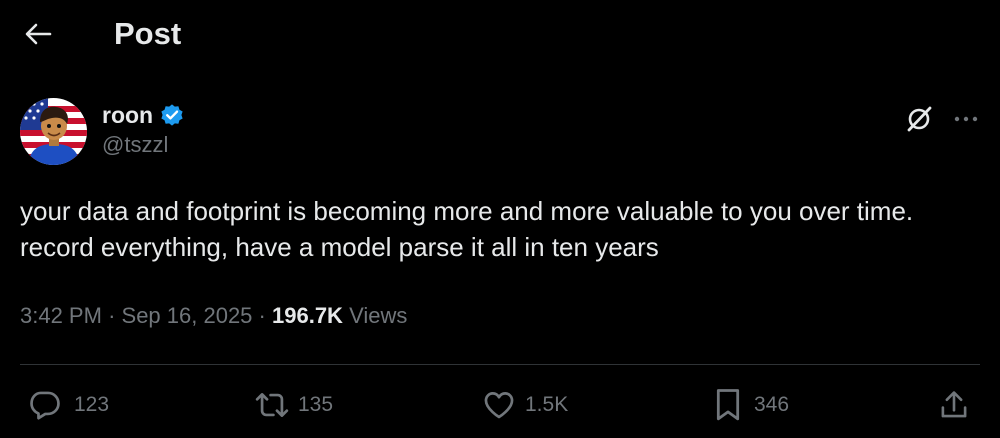 Image resolution: width=1000 pixels, height=438 pixels. What do you see at coordinates (68, 405) in the screenshot?
I see `reply-button: 123` at bounding box center [68, 405].